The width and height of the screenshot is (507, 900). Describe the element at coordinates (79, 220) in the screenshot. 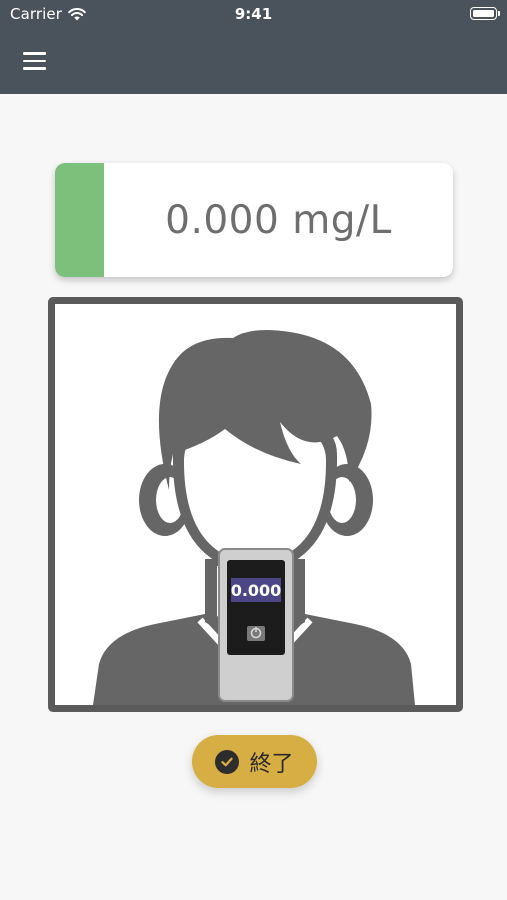

I see `reading-level-indicator` at that location.